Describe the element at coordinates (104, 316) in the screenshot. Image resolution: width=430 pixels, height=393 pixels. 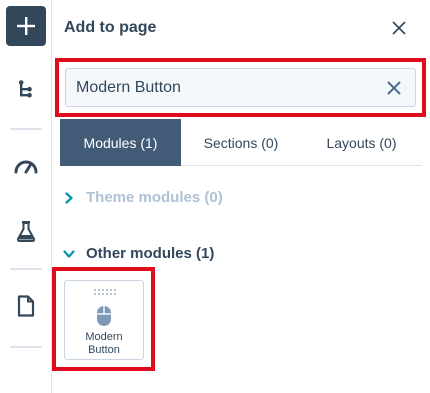
I see `mouse-icon` at that location.